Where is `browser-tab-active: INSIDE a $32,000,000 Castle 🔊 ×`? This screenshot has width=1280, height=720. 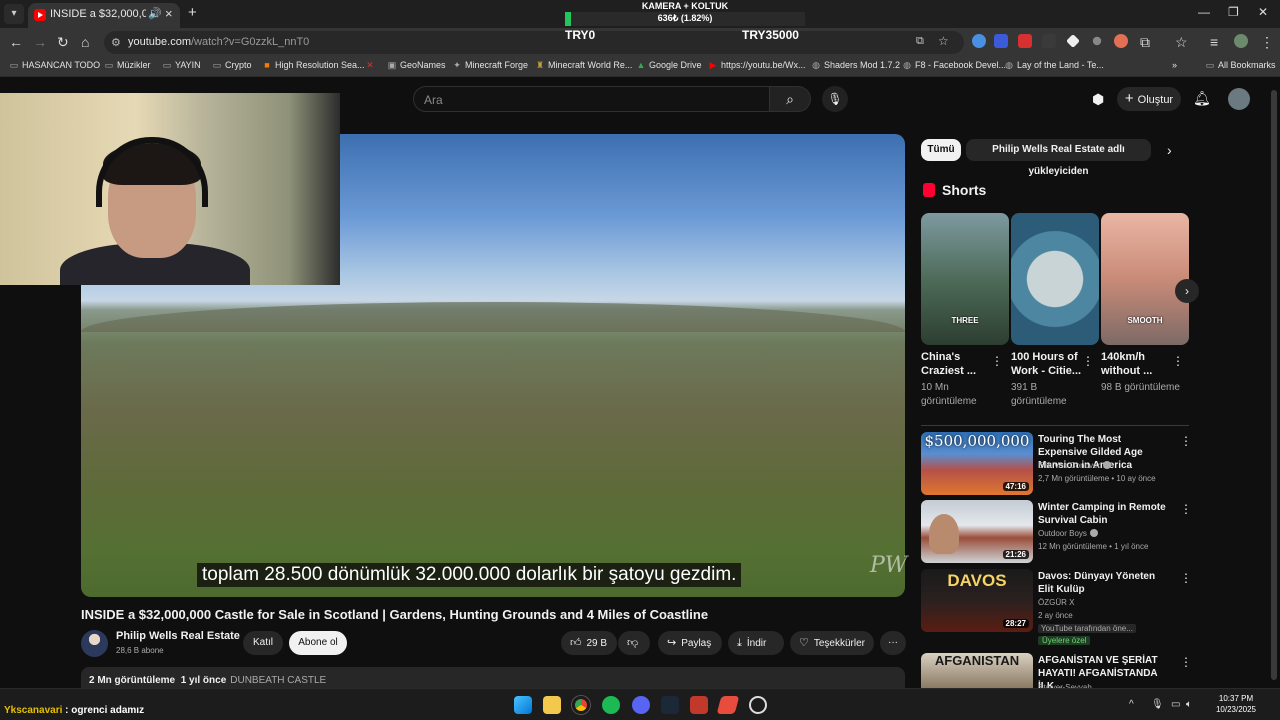 browser-tab-active: INSIDE a $32,000,000 Castle 🔊 × is located at coordinates (104, 15).